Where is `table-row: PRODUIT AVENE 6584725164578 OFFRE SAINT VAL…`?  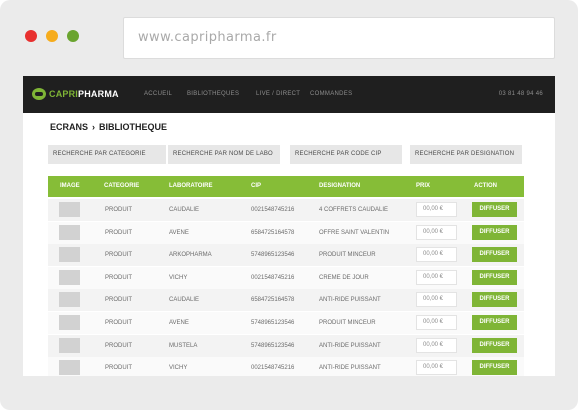 table-row: PRODUIT AVENE 6584725164578 OFFRE SAINT VAL… is located at coordinates (286, 232).